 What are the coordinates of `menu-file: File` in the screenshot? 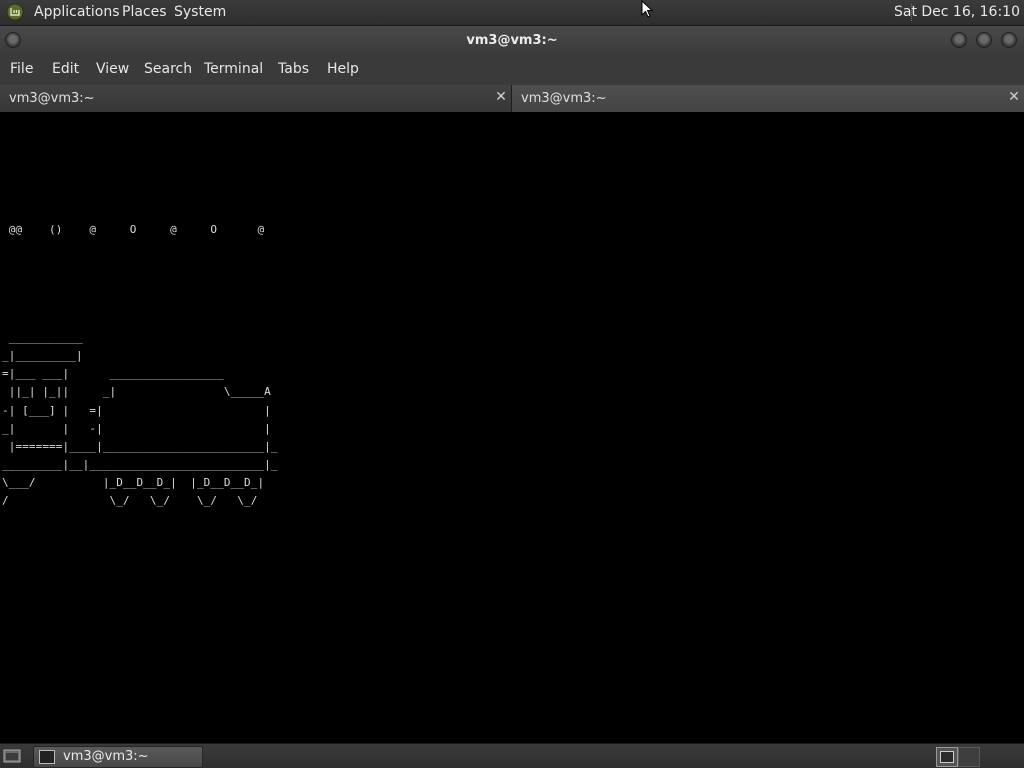 It's located at (21, 69).